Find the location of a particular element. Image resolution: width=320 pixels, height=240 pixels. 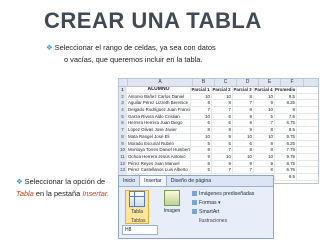

column-header: B is located at coordinates (204, 82).